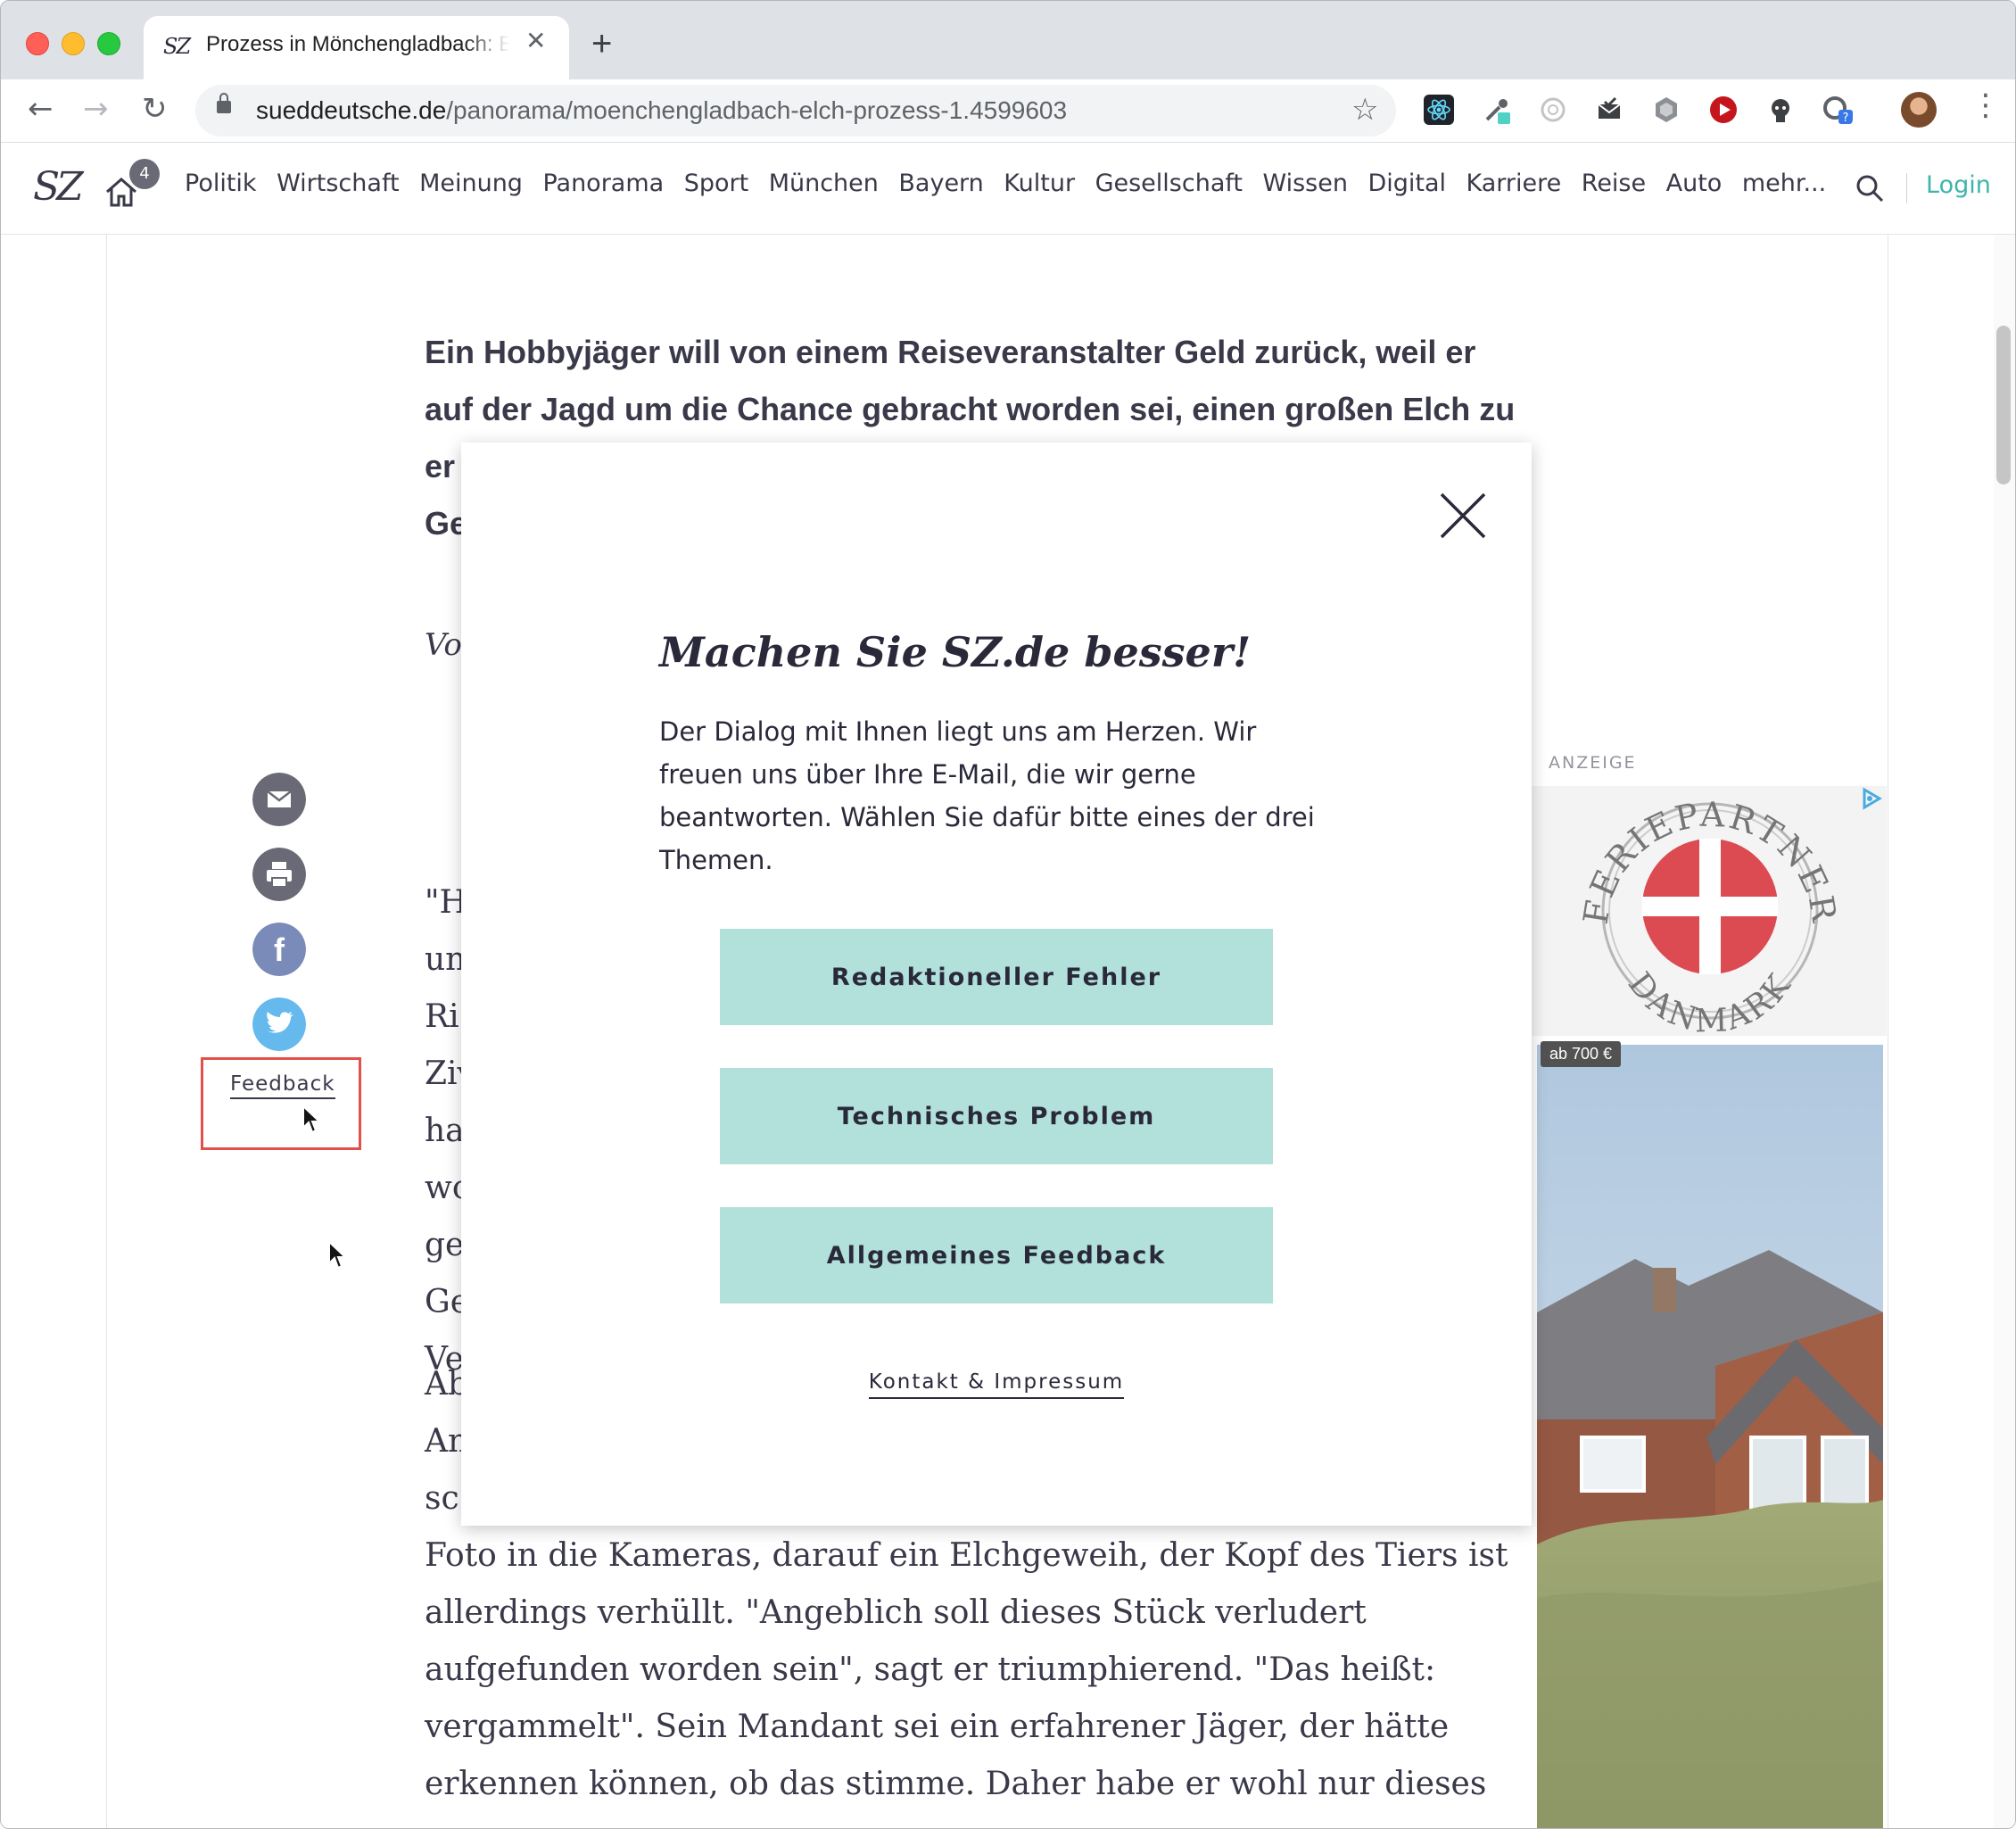  Describe the element at coordinates (996, 977) in the screenshot. I see `editorial-error-button: Redaktioneller Fehler` at that location.